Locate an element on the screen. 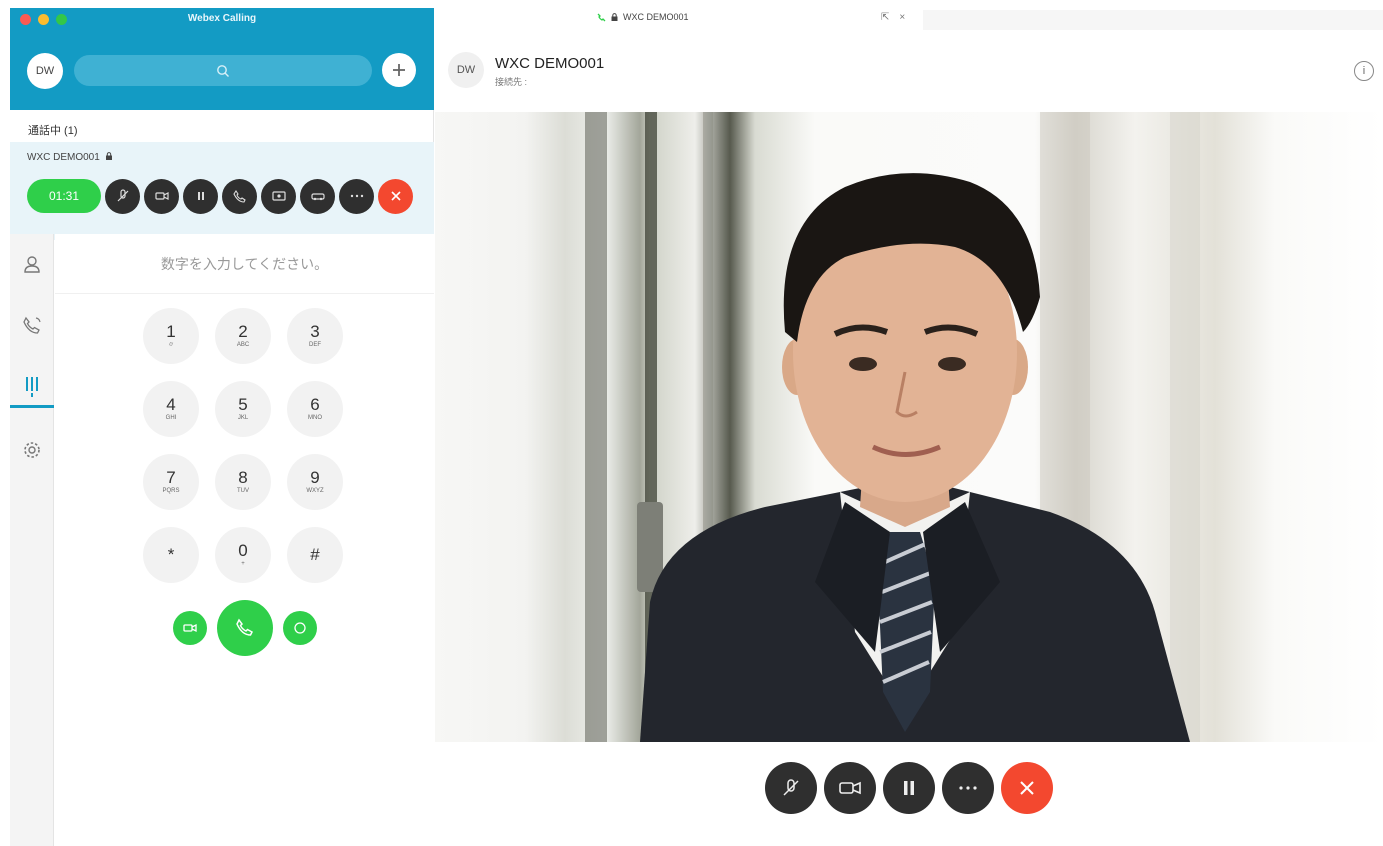 The image size is (1383, 846). dialpad-key: 1 ⌭ is located at coordinates (171, 336).